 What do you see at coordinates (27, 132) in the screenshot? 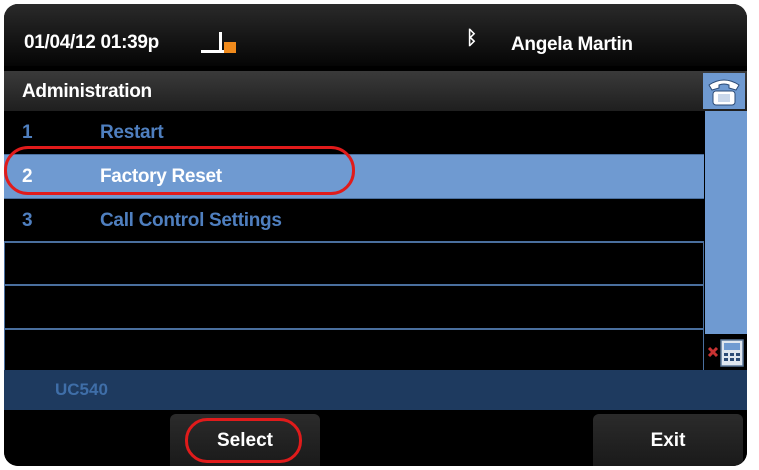
I see `menu-item-number: 1` at bounding box center [27, 132].